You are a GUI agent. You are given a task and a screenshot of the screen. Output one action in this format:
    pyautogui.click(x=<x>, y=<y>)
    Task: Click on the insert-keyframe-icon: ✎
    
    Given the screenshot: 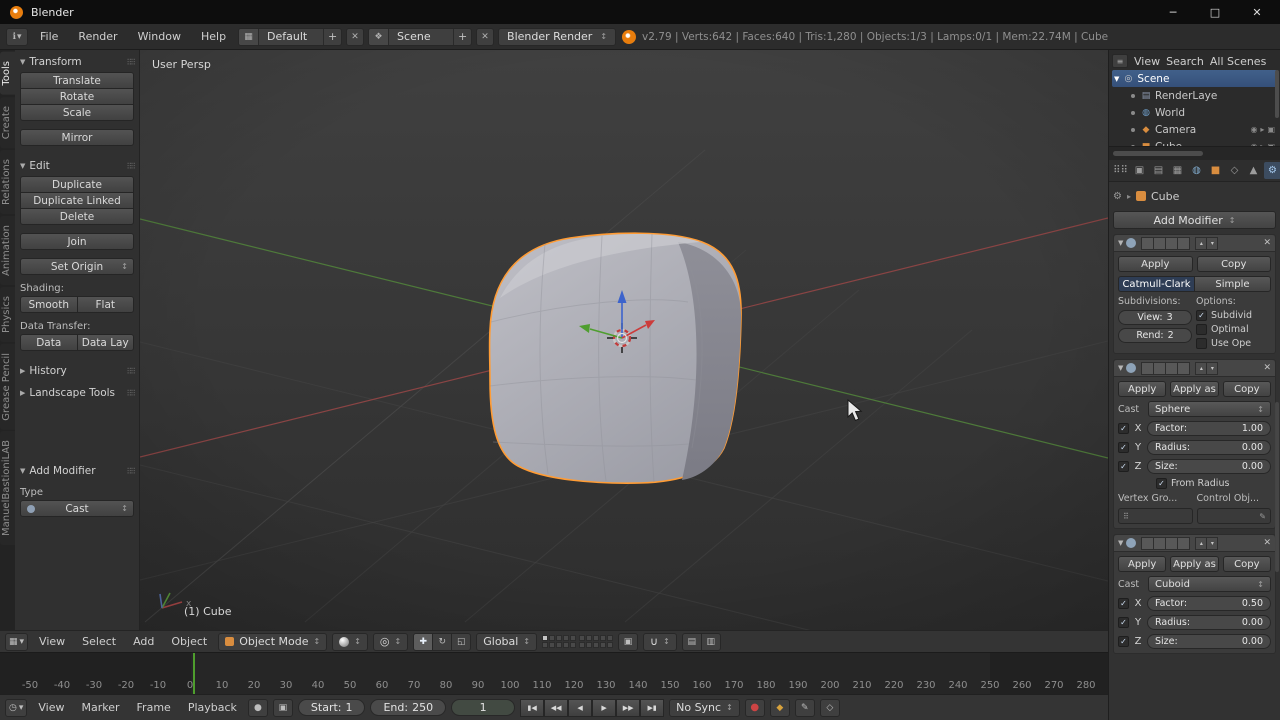 What is the action you would take?
    pyautogui.click(x=804, y=707)
    